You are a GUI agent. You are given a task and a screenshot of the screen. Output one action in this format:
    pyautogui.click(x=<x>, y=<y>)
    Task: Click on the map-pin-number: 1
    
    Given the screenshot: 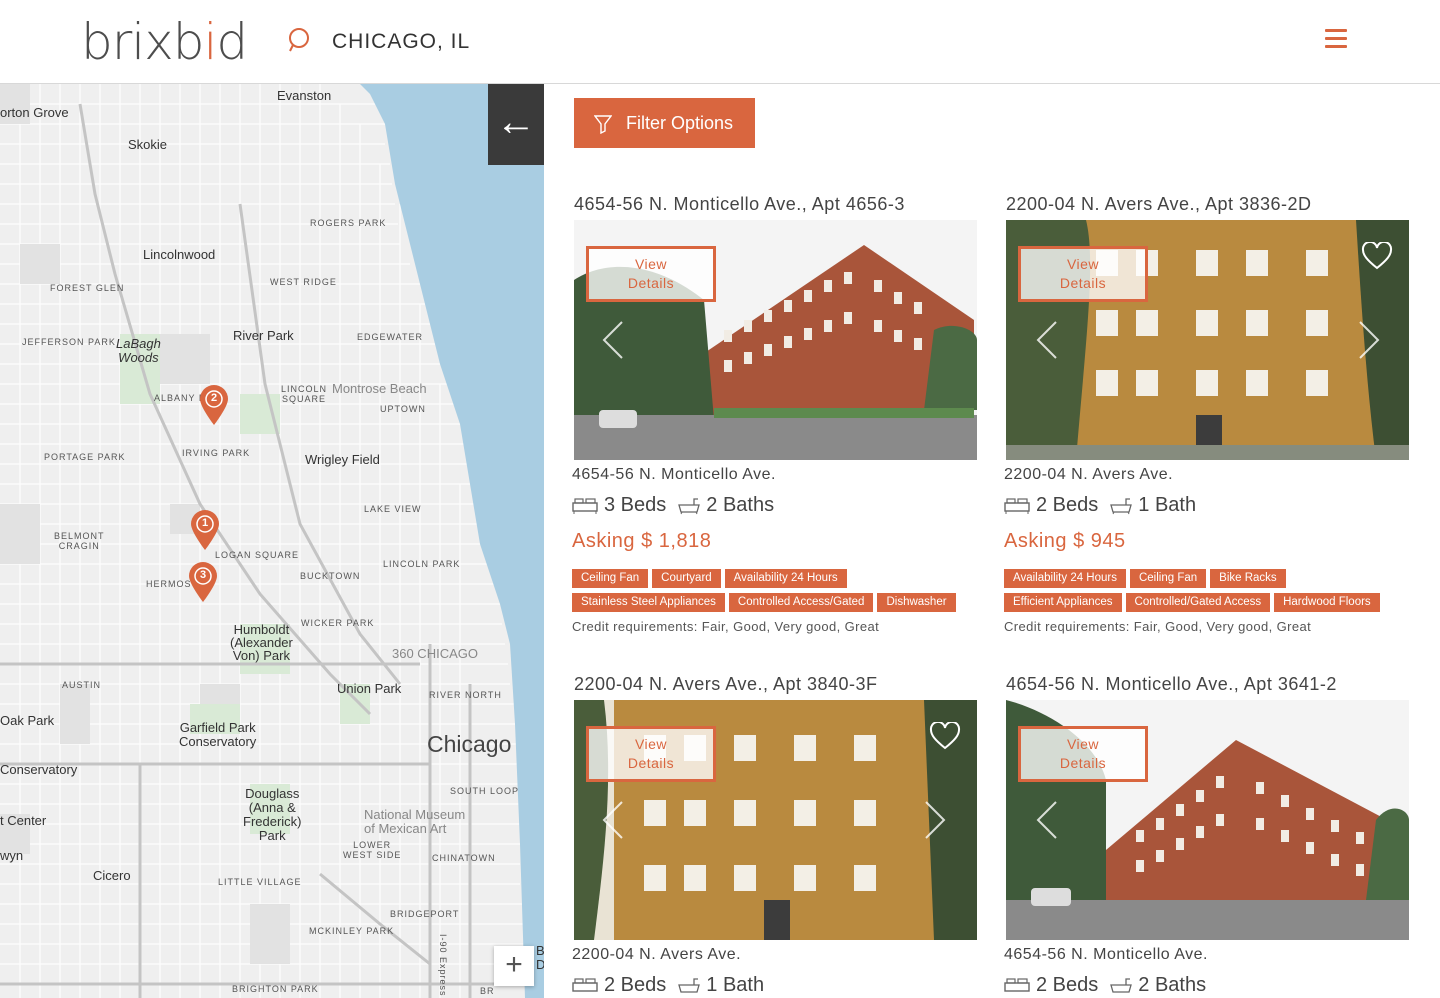 What is the action you would take?
    pyautogui.click(x=205, y=523)
    